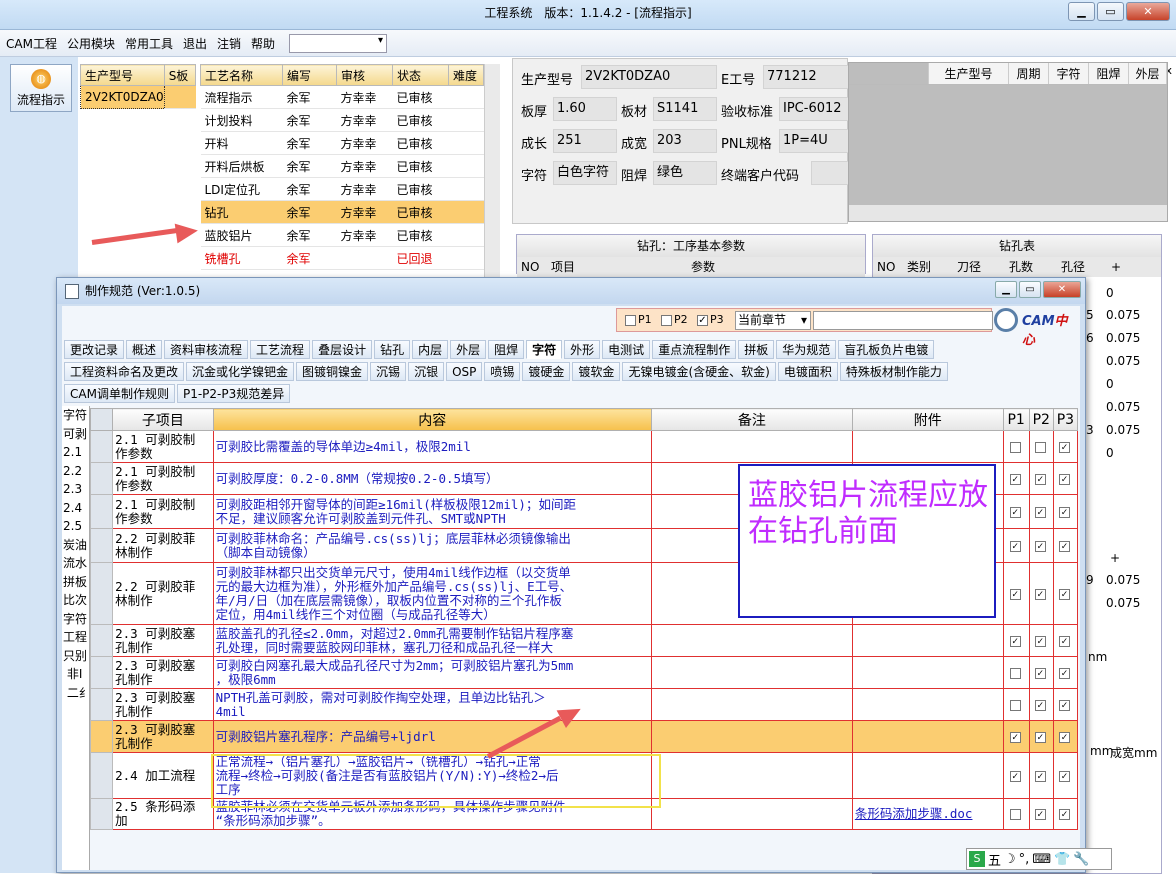 The width and height of the screenshot is (1176, 874). Describe the element at coordinates (240, 371) in the screenshot. I see `tab-tabs_row2-1: 沉金或化学镍钯金` at that location.